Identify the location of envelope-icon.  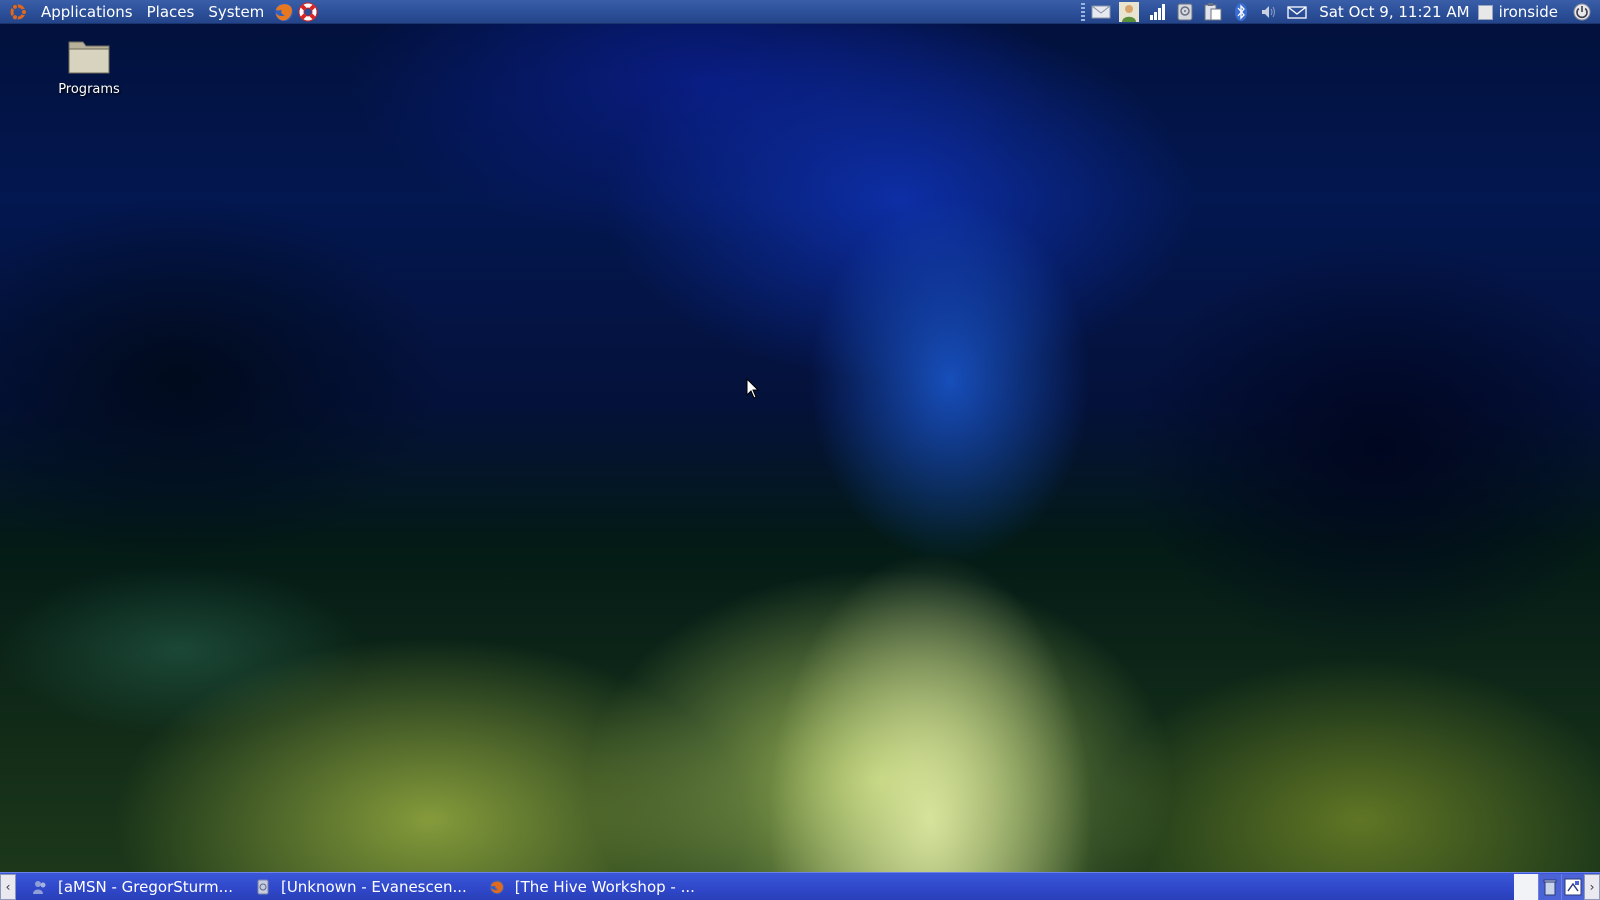
(1297, 12).